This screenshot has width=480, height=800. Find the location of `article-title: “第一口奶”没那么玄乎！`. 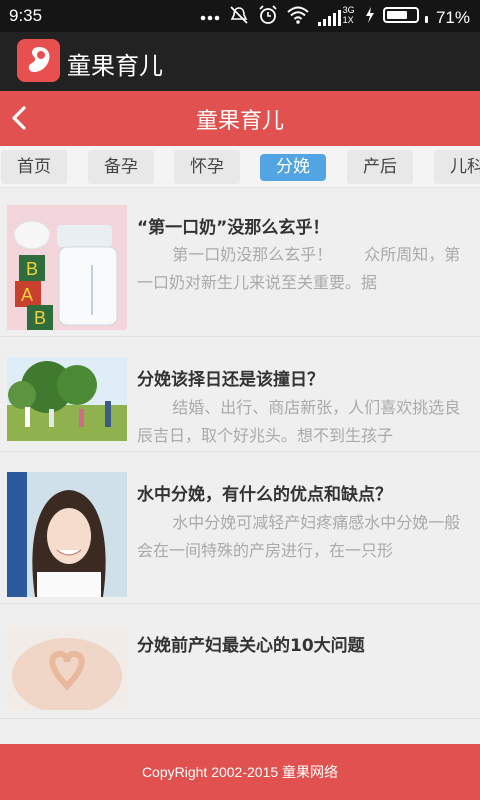

article-title: “第一口奶”没那么玄乎！ is located at coordinates (233, 228).